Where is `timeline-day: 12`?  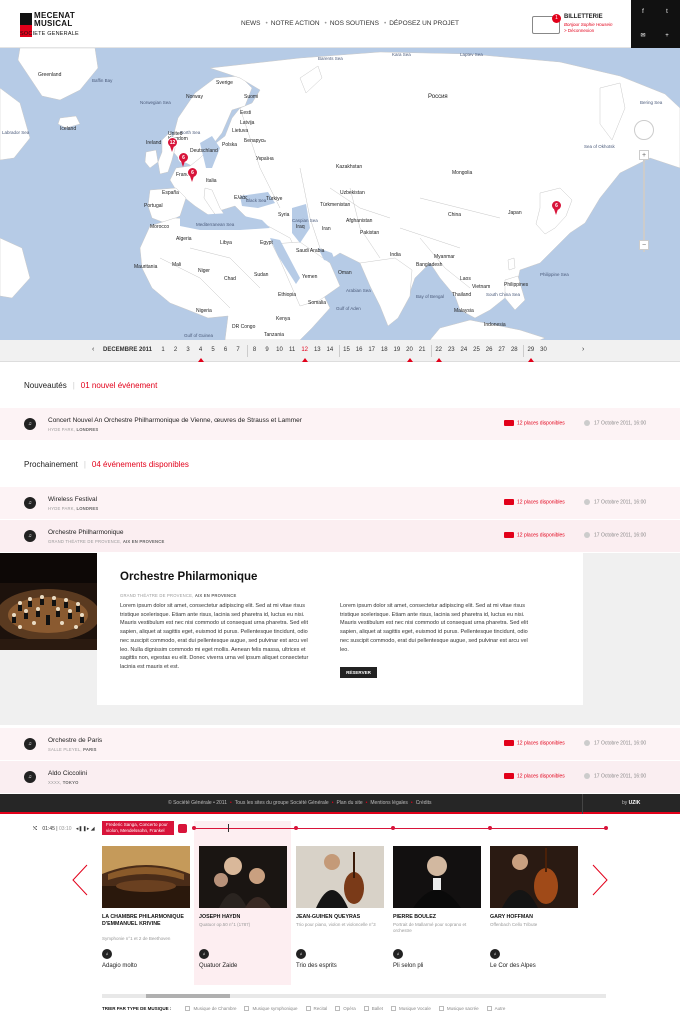 timeline-day: 12 is located at coordinates (305, 350).